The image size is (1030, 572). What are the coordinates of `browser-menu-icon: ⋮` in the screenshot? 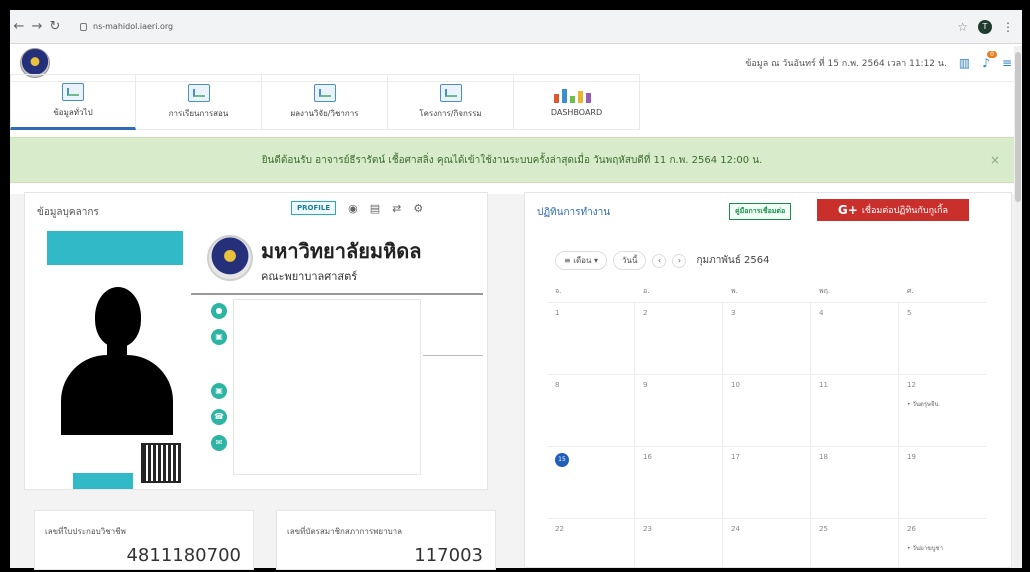 It's located at (1008, 27).